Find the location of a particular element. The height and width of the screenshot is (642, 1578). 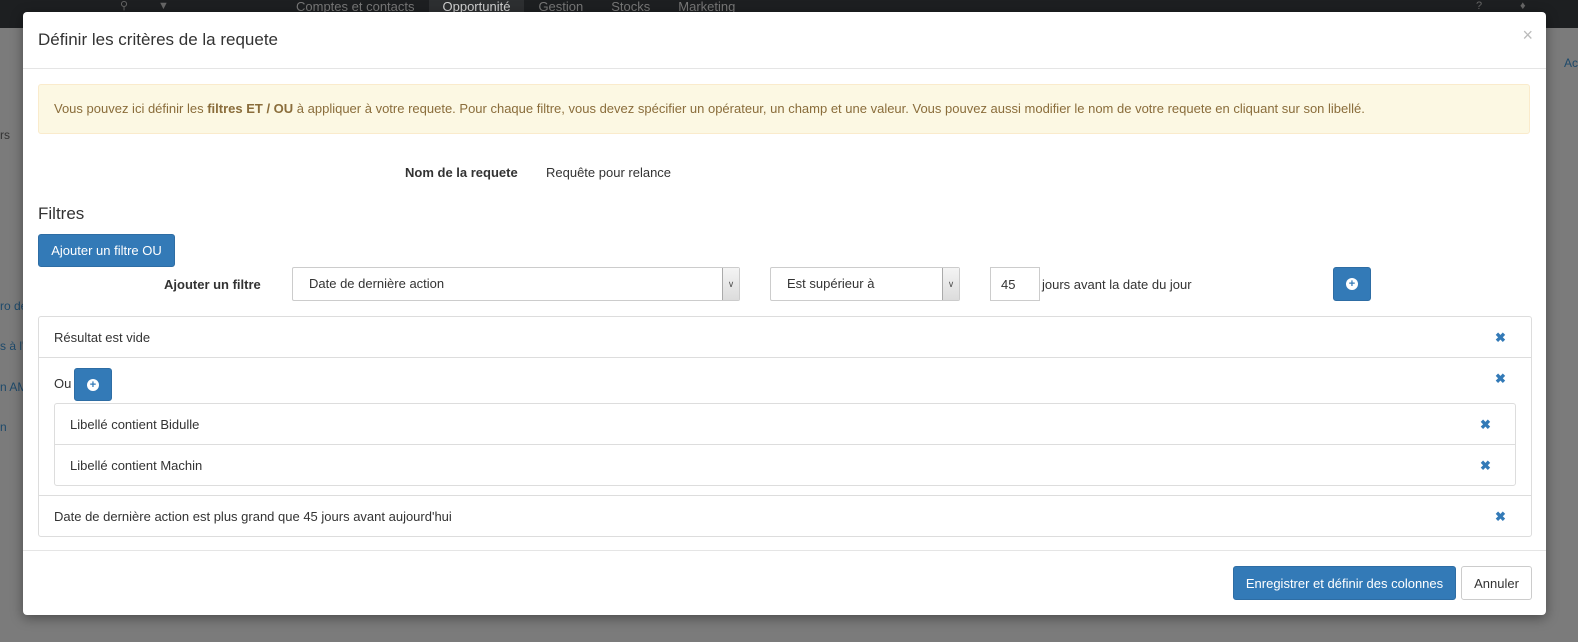

bg-fragment-right: Ac is located at coordinates (1570, 63).